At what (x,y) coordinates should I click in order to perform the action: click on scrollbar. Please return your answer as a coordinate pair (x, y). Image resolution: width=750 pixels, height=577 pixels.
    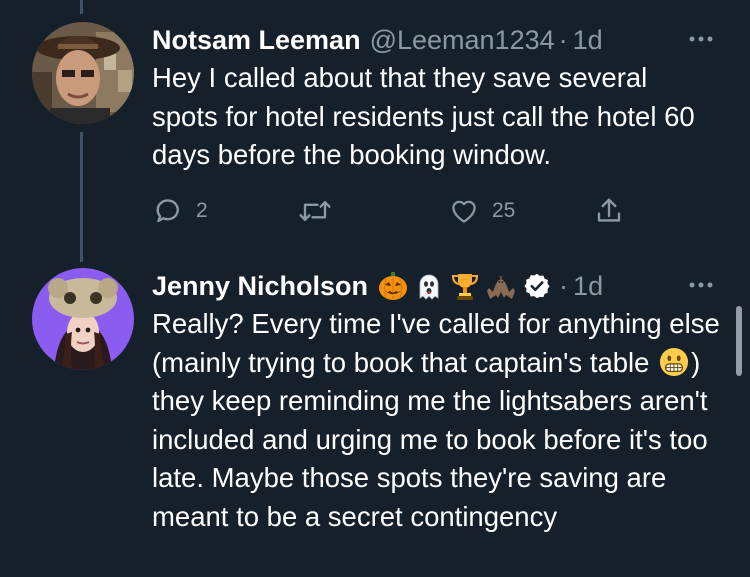
    Looking at the image, I should click on (739, 341).